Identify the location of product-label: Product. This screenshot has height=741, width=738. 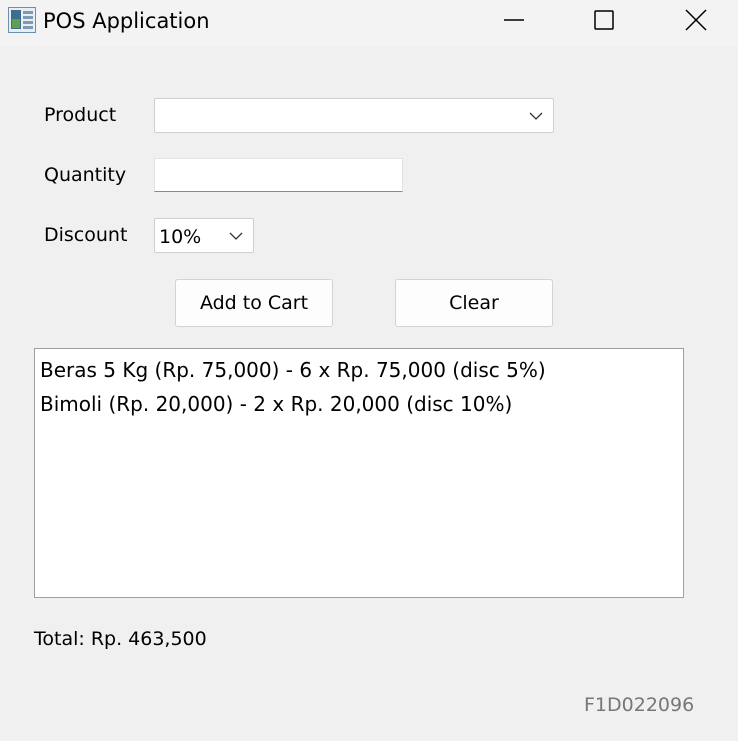
(80, 115).